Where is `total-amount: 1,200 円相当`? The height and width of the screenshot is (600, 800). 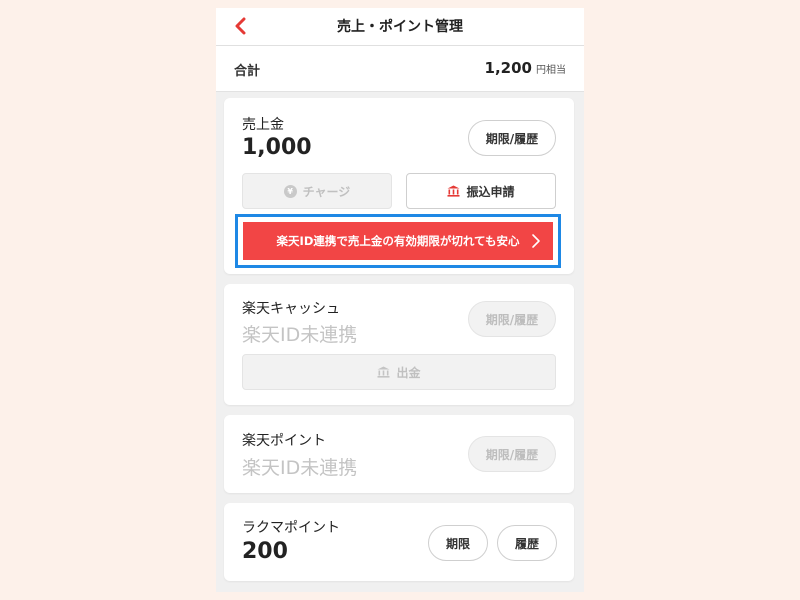
total-amount: 1,200 円相当 is located at coordinates (525, 68).